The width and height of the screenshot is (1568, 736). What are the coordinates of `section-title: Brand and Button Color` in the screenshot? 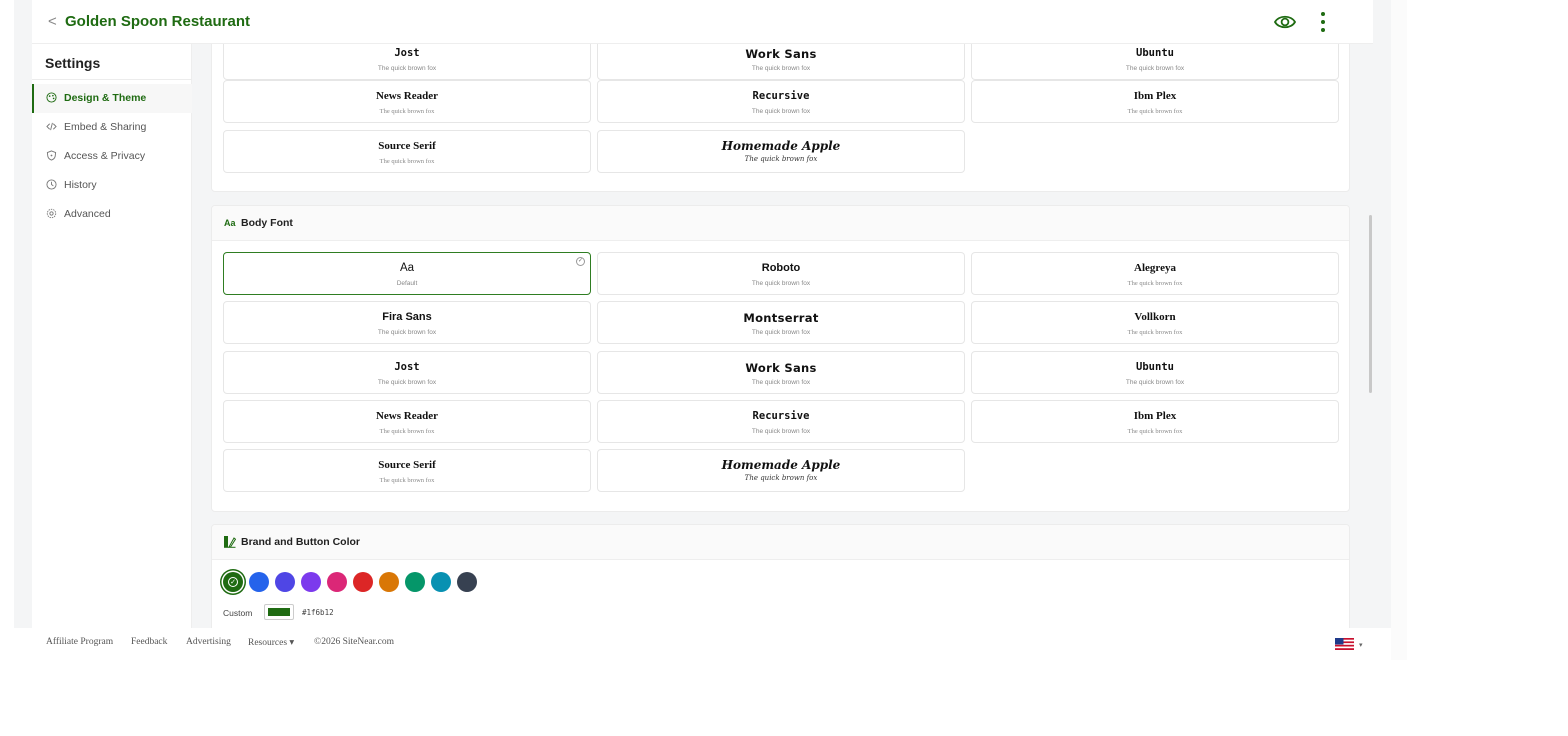 It's located at (300, 542).